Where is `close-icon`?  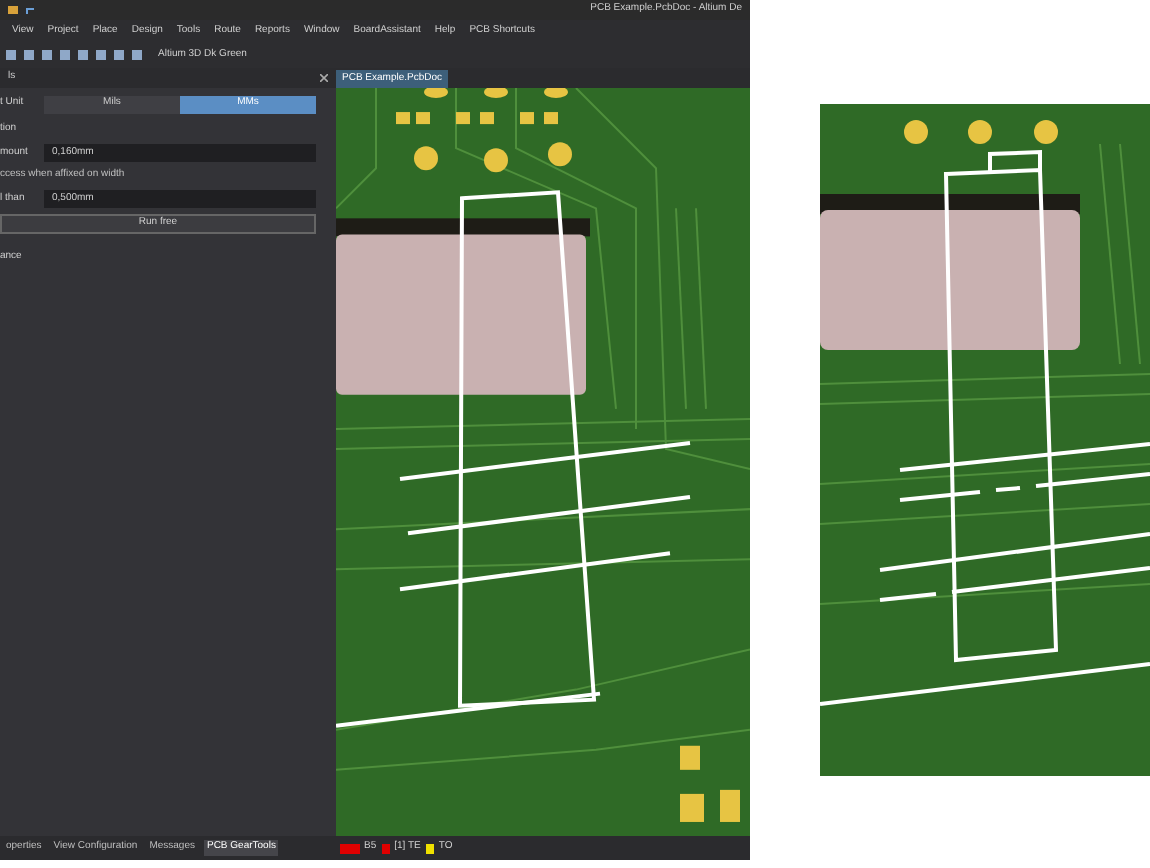
close-icon is located at coordinates (324, 78).